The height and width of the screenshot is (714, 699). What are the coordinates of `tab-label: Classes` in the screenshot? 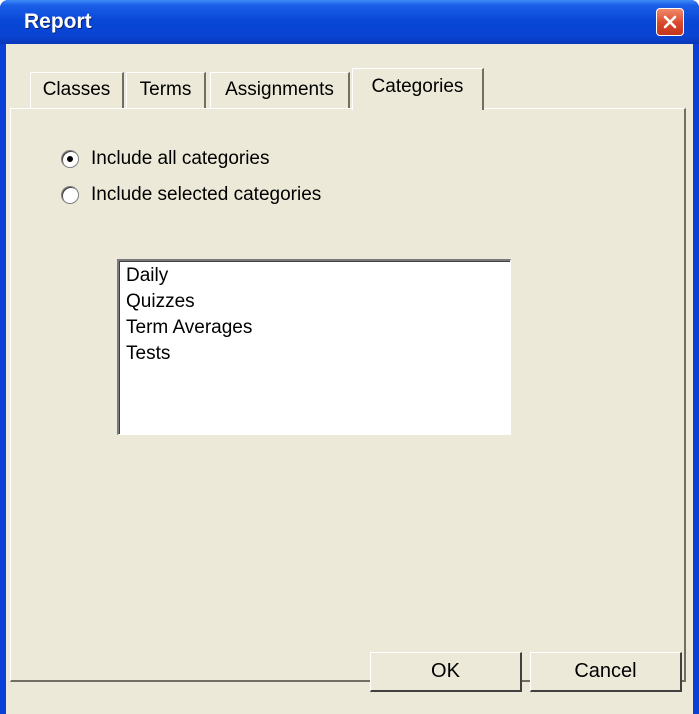 It's located at (76, 89).